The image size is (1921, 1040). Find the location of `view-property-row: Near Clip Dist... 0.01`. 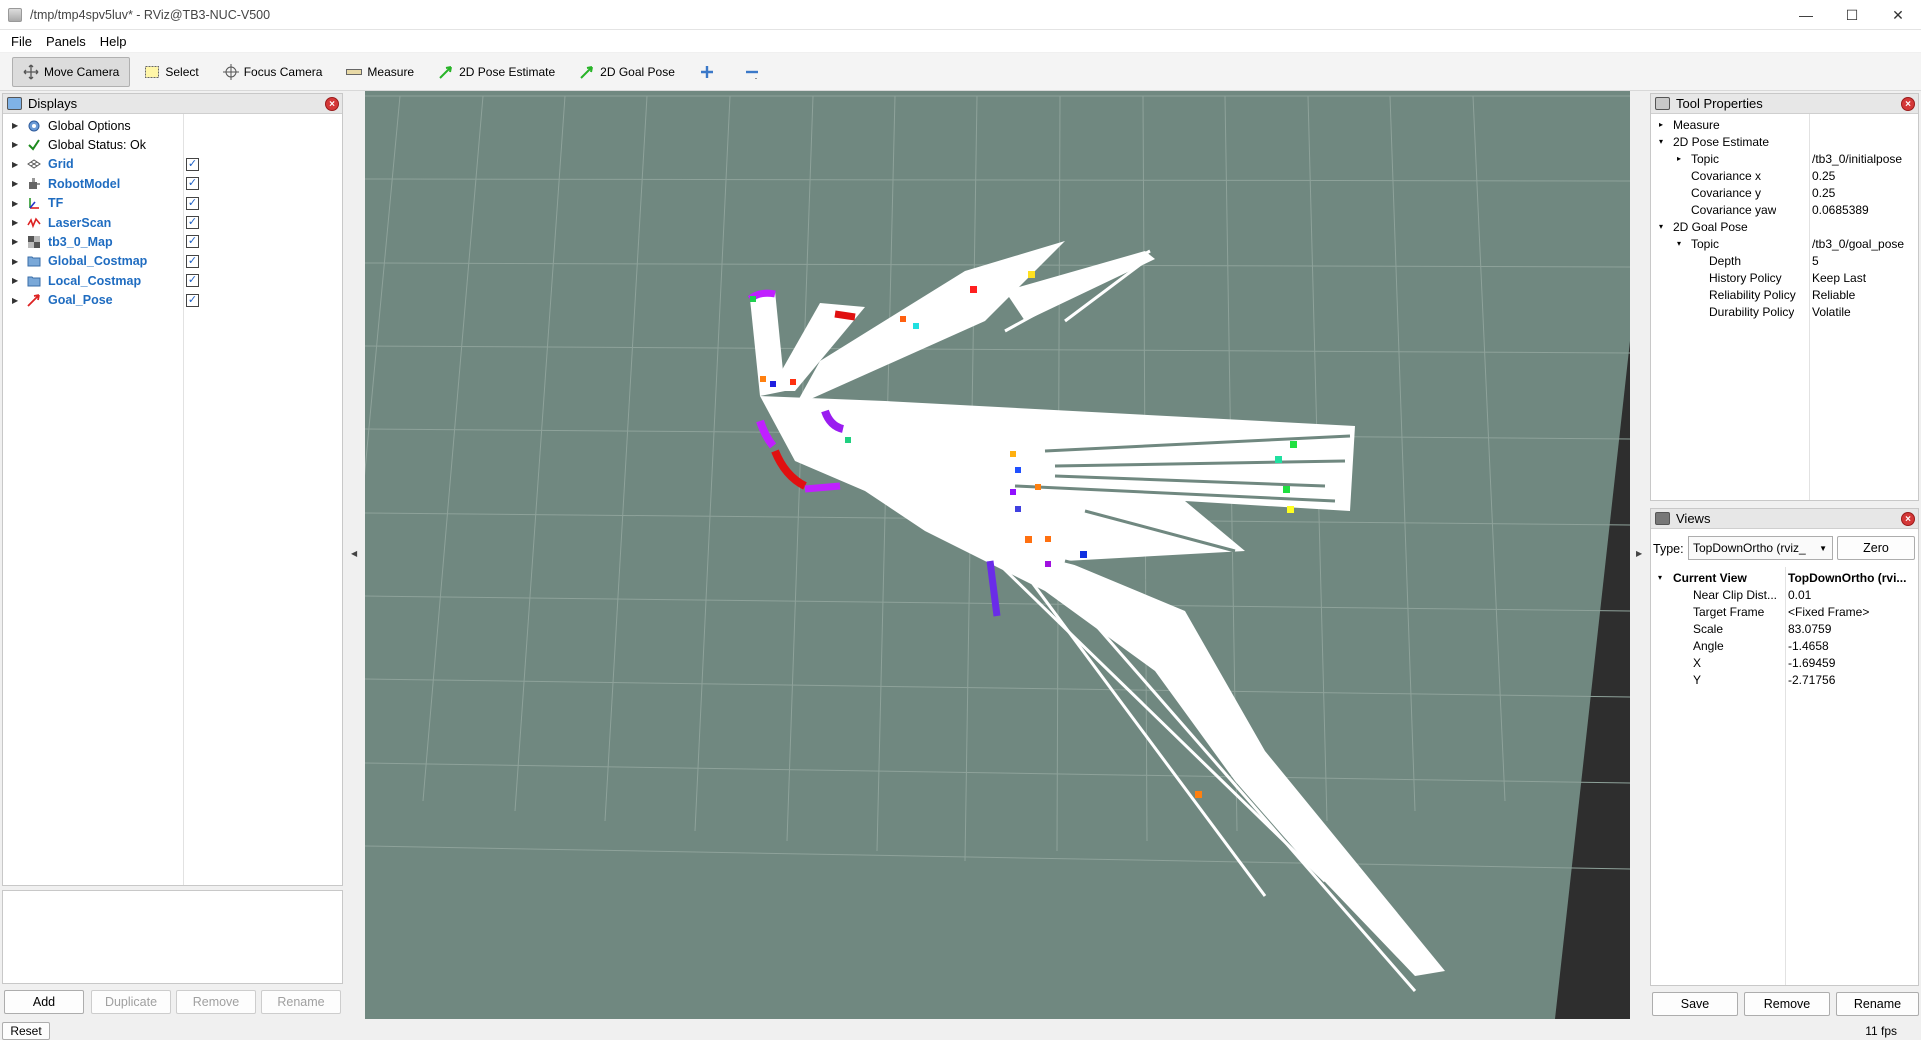

view-property-row: Near Clip Dist... 0.01 is located at coordinates (1784, 594).